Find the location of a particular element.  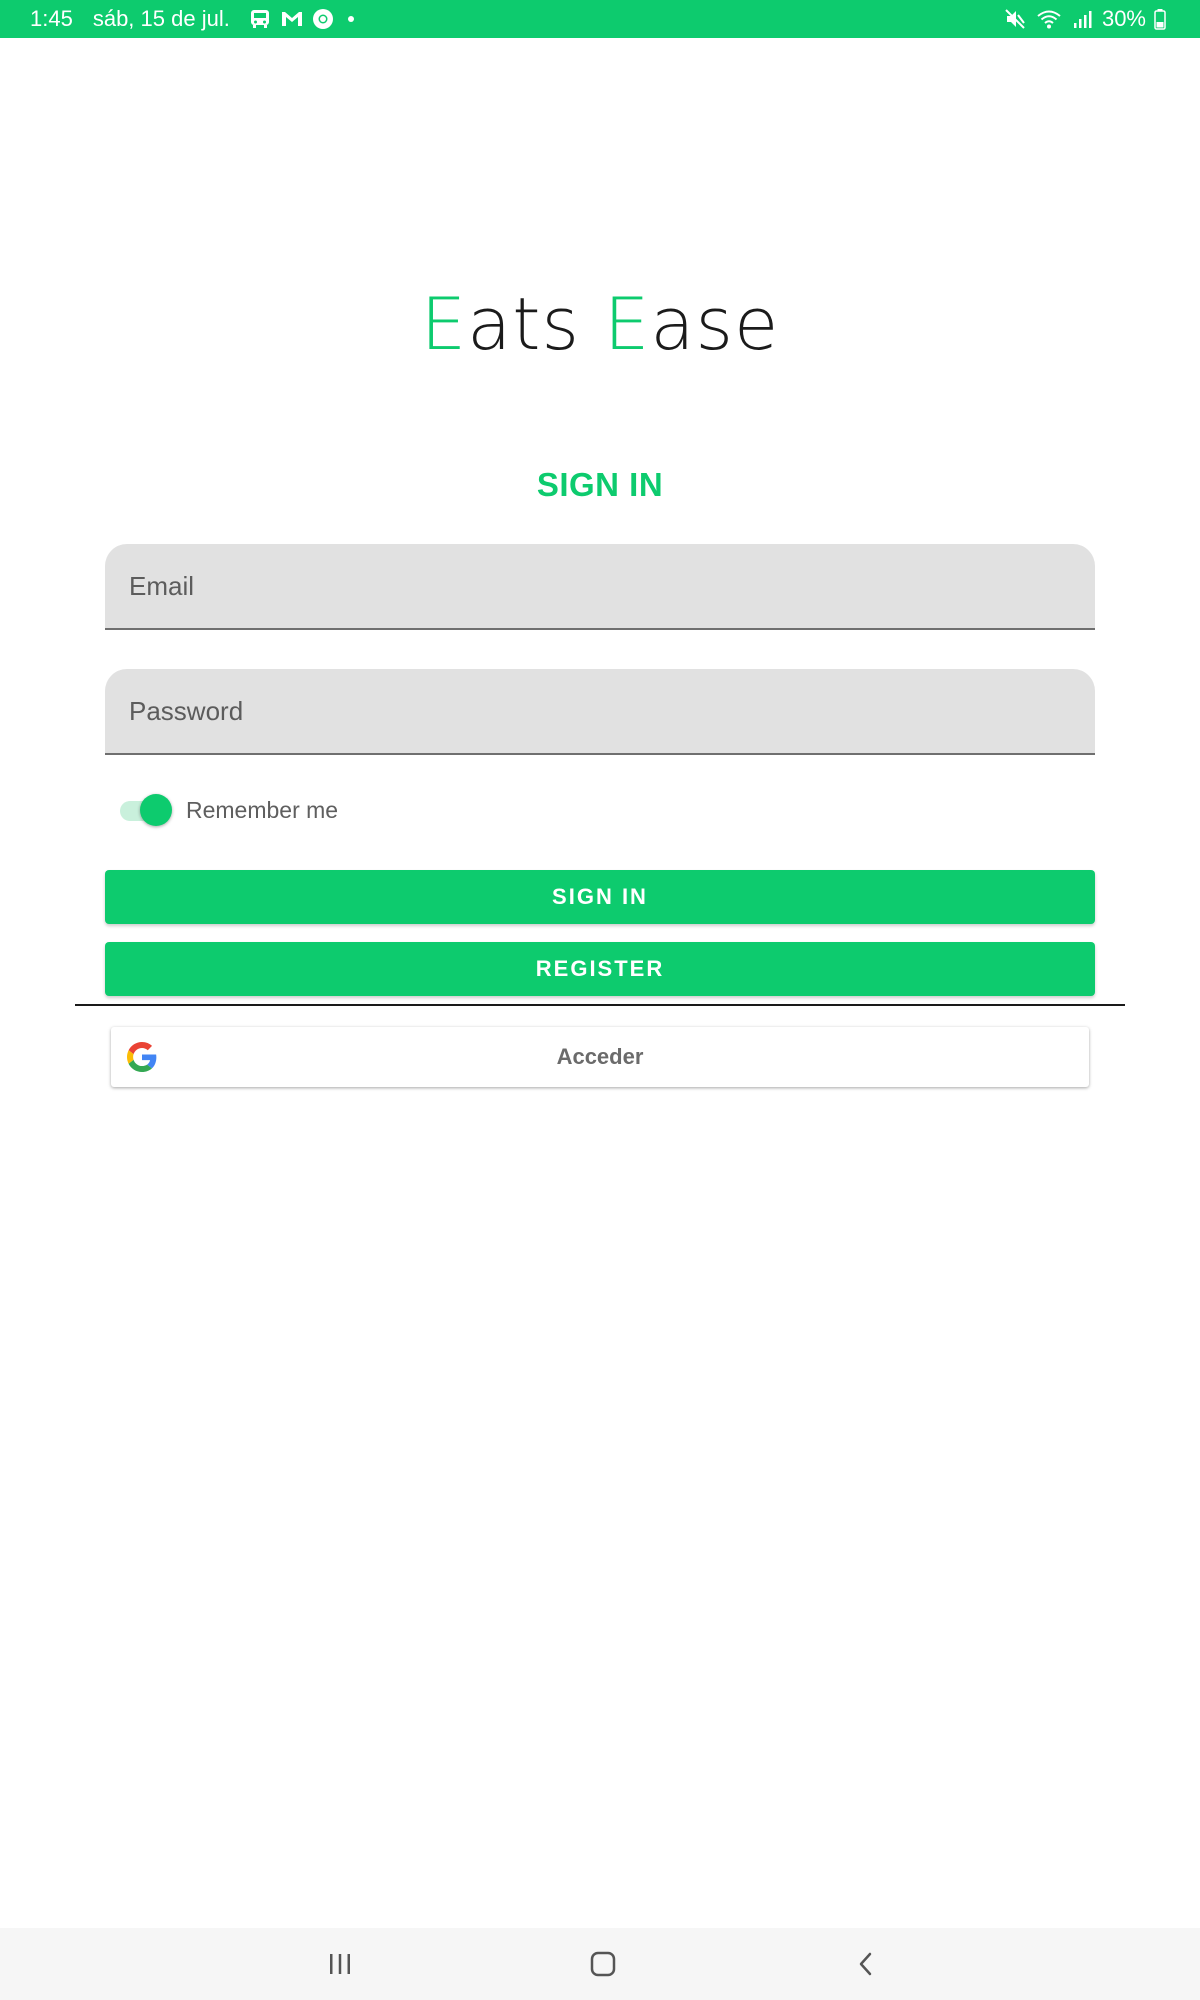

home-icon is located at coordinates (603, 1964).